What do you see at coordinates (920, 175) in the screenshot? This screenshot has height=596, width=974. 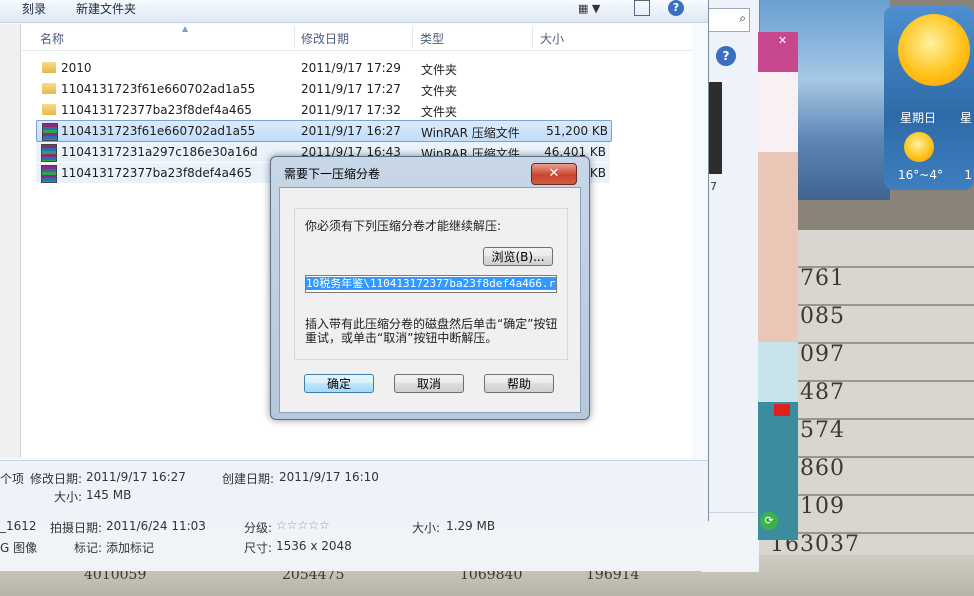 I see `weather-temp: 16°~4°` at bounding box center [920, 175].